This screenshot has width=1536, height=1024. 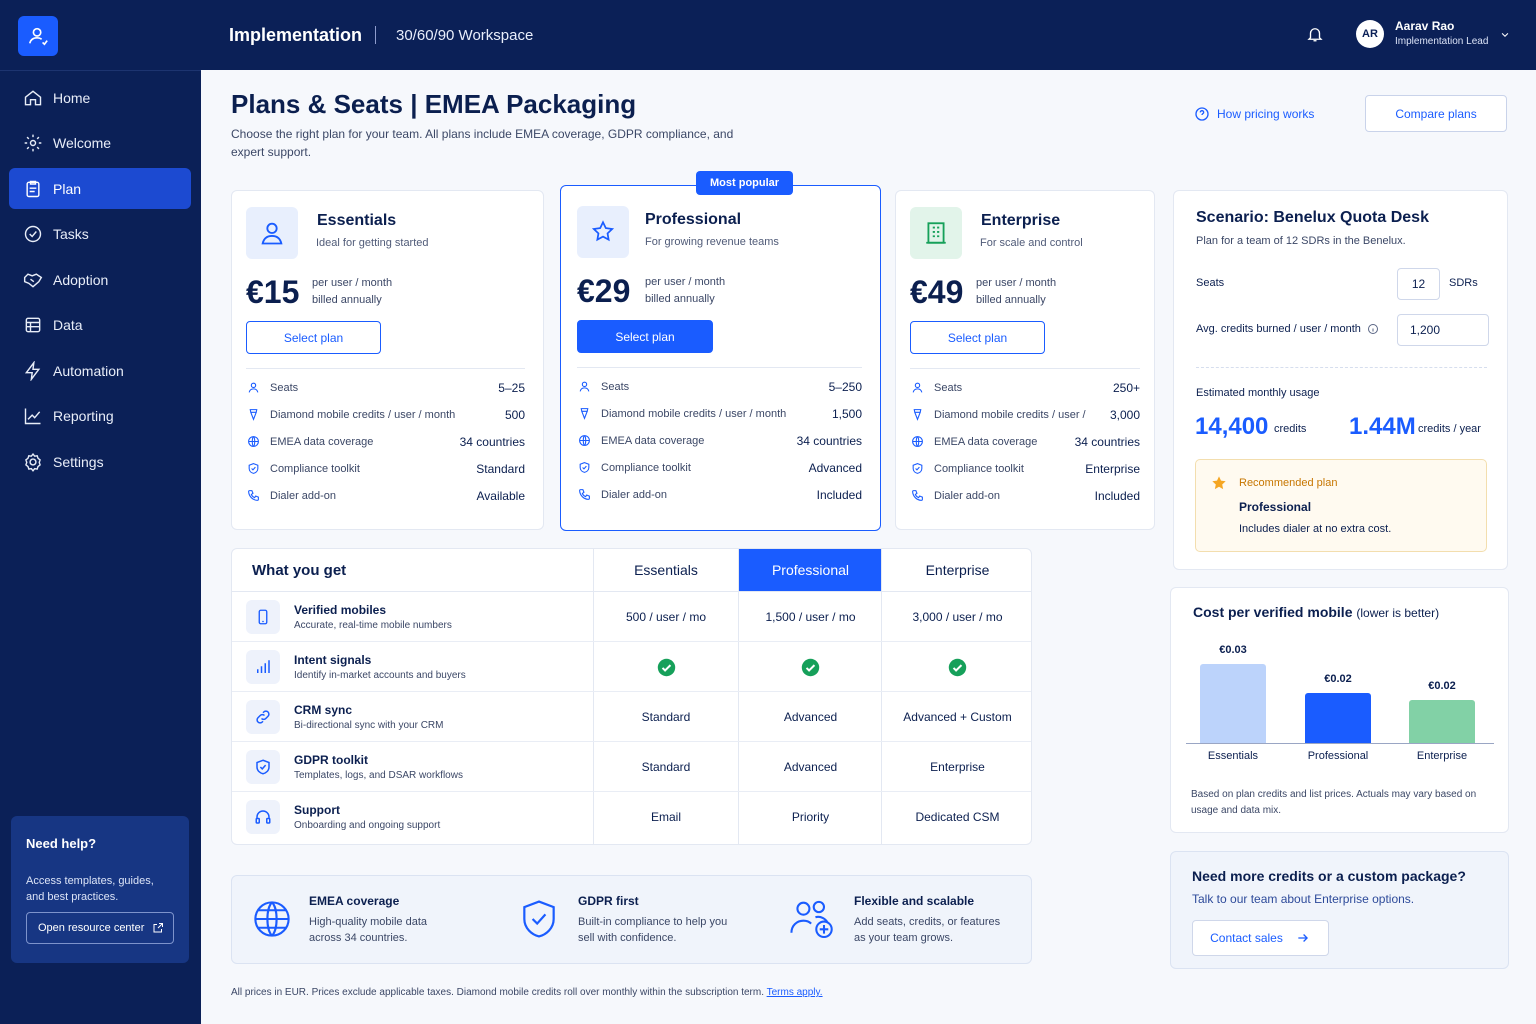 What do you see at coordinates (1312, 217) in the screenshot?
I see `scenario-title: Scenario: Benelux Quota Desk` at bounding box center [1312, 217].